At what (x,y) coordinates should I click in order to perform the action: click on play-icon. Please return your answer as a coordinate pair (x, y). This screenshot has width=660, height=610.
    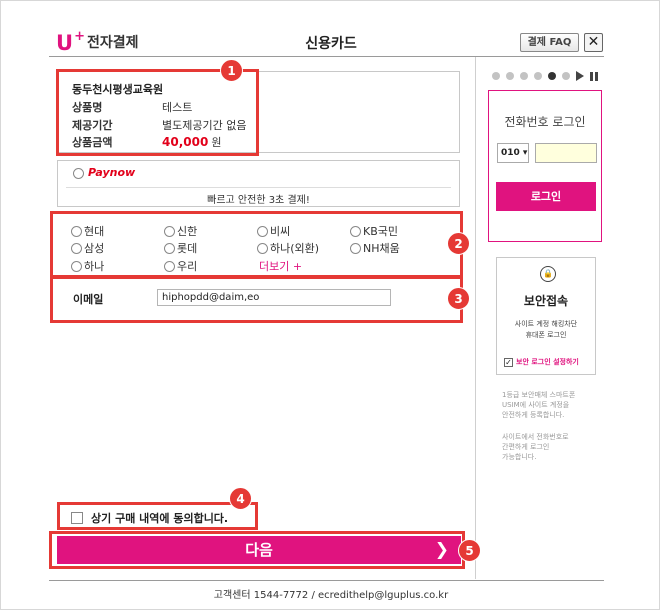
    Looking at the image, I should click on (580, 76).